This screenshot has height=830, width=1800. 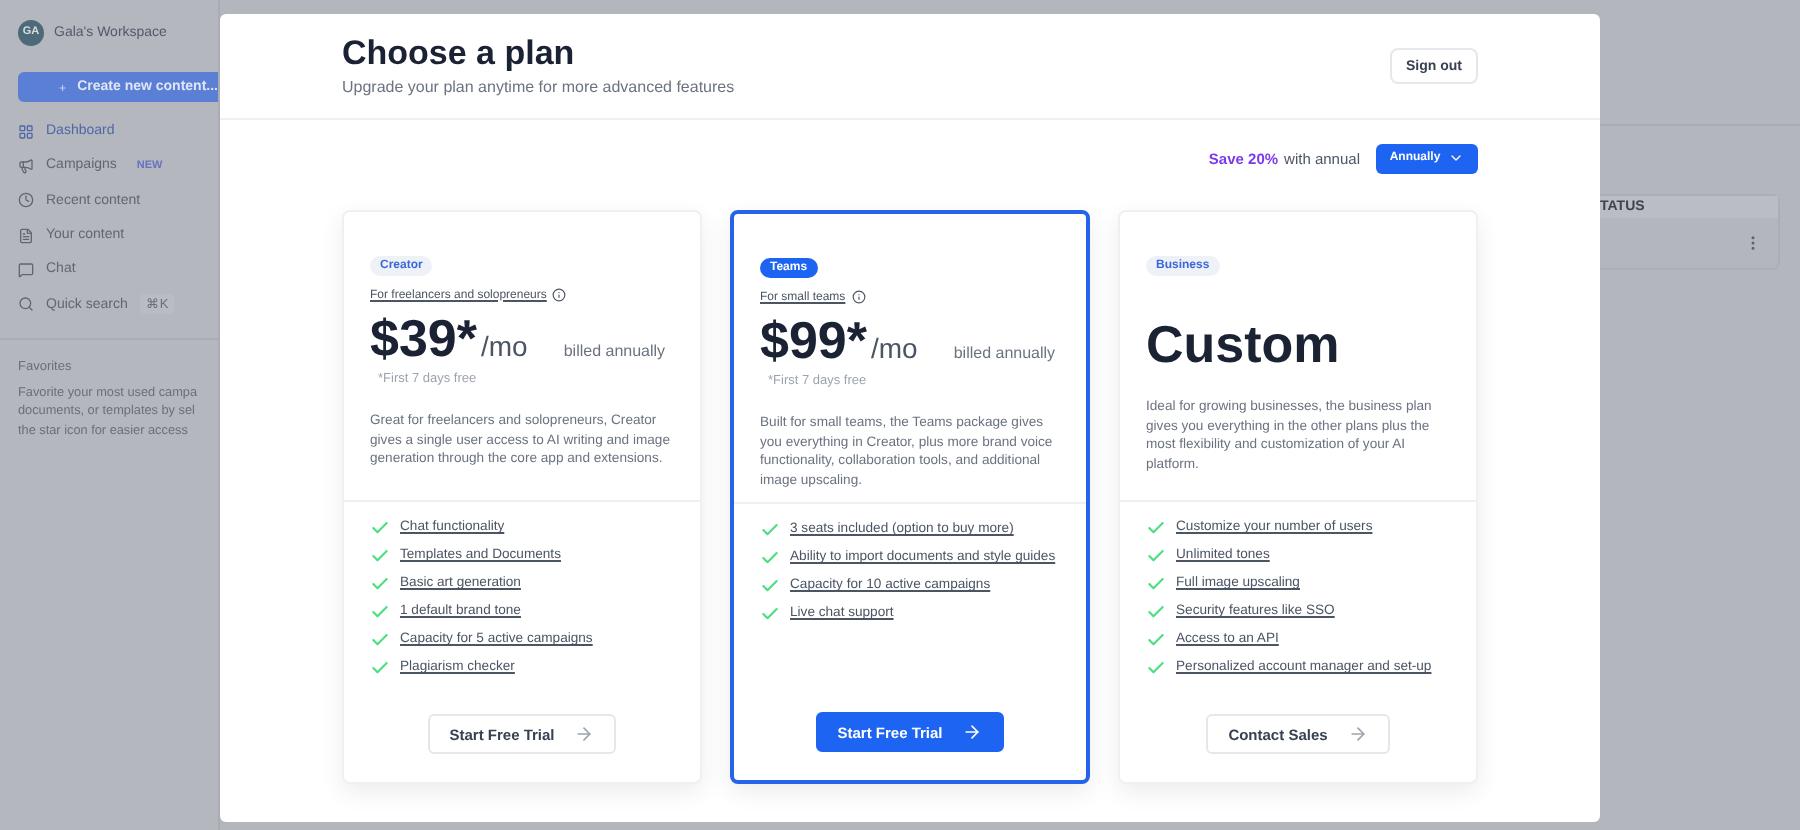 I want to click on plan-price: Custom, so click(x=1244, y=344).